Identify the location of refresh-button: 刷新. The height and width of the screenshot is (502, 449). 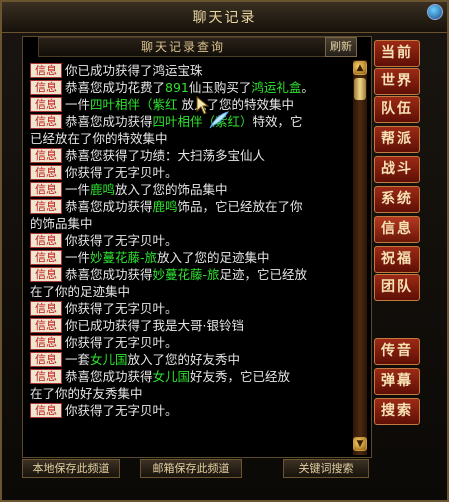
(341, 47).